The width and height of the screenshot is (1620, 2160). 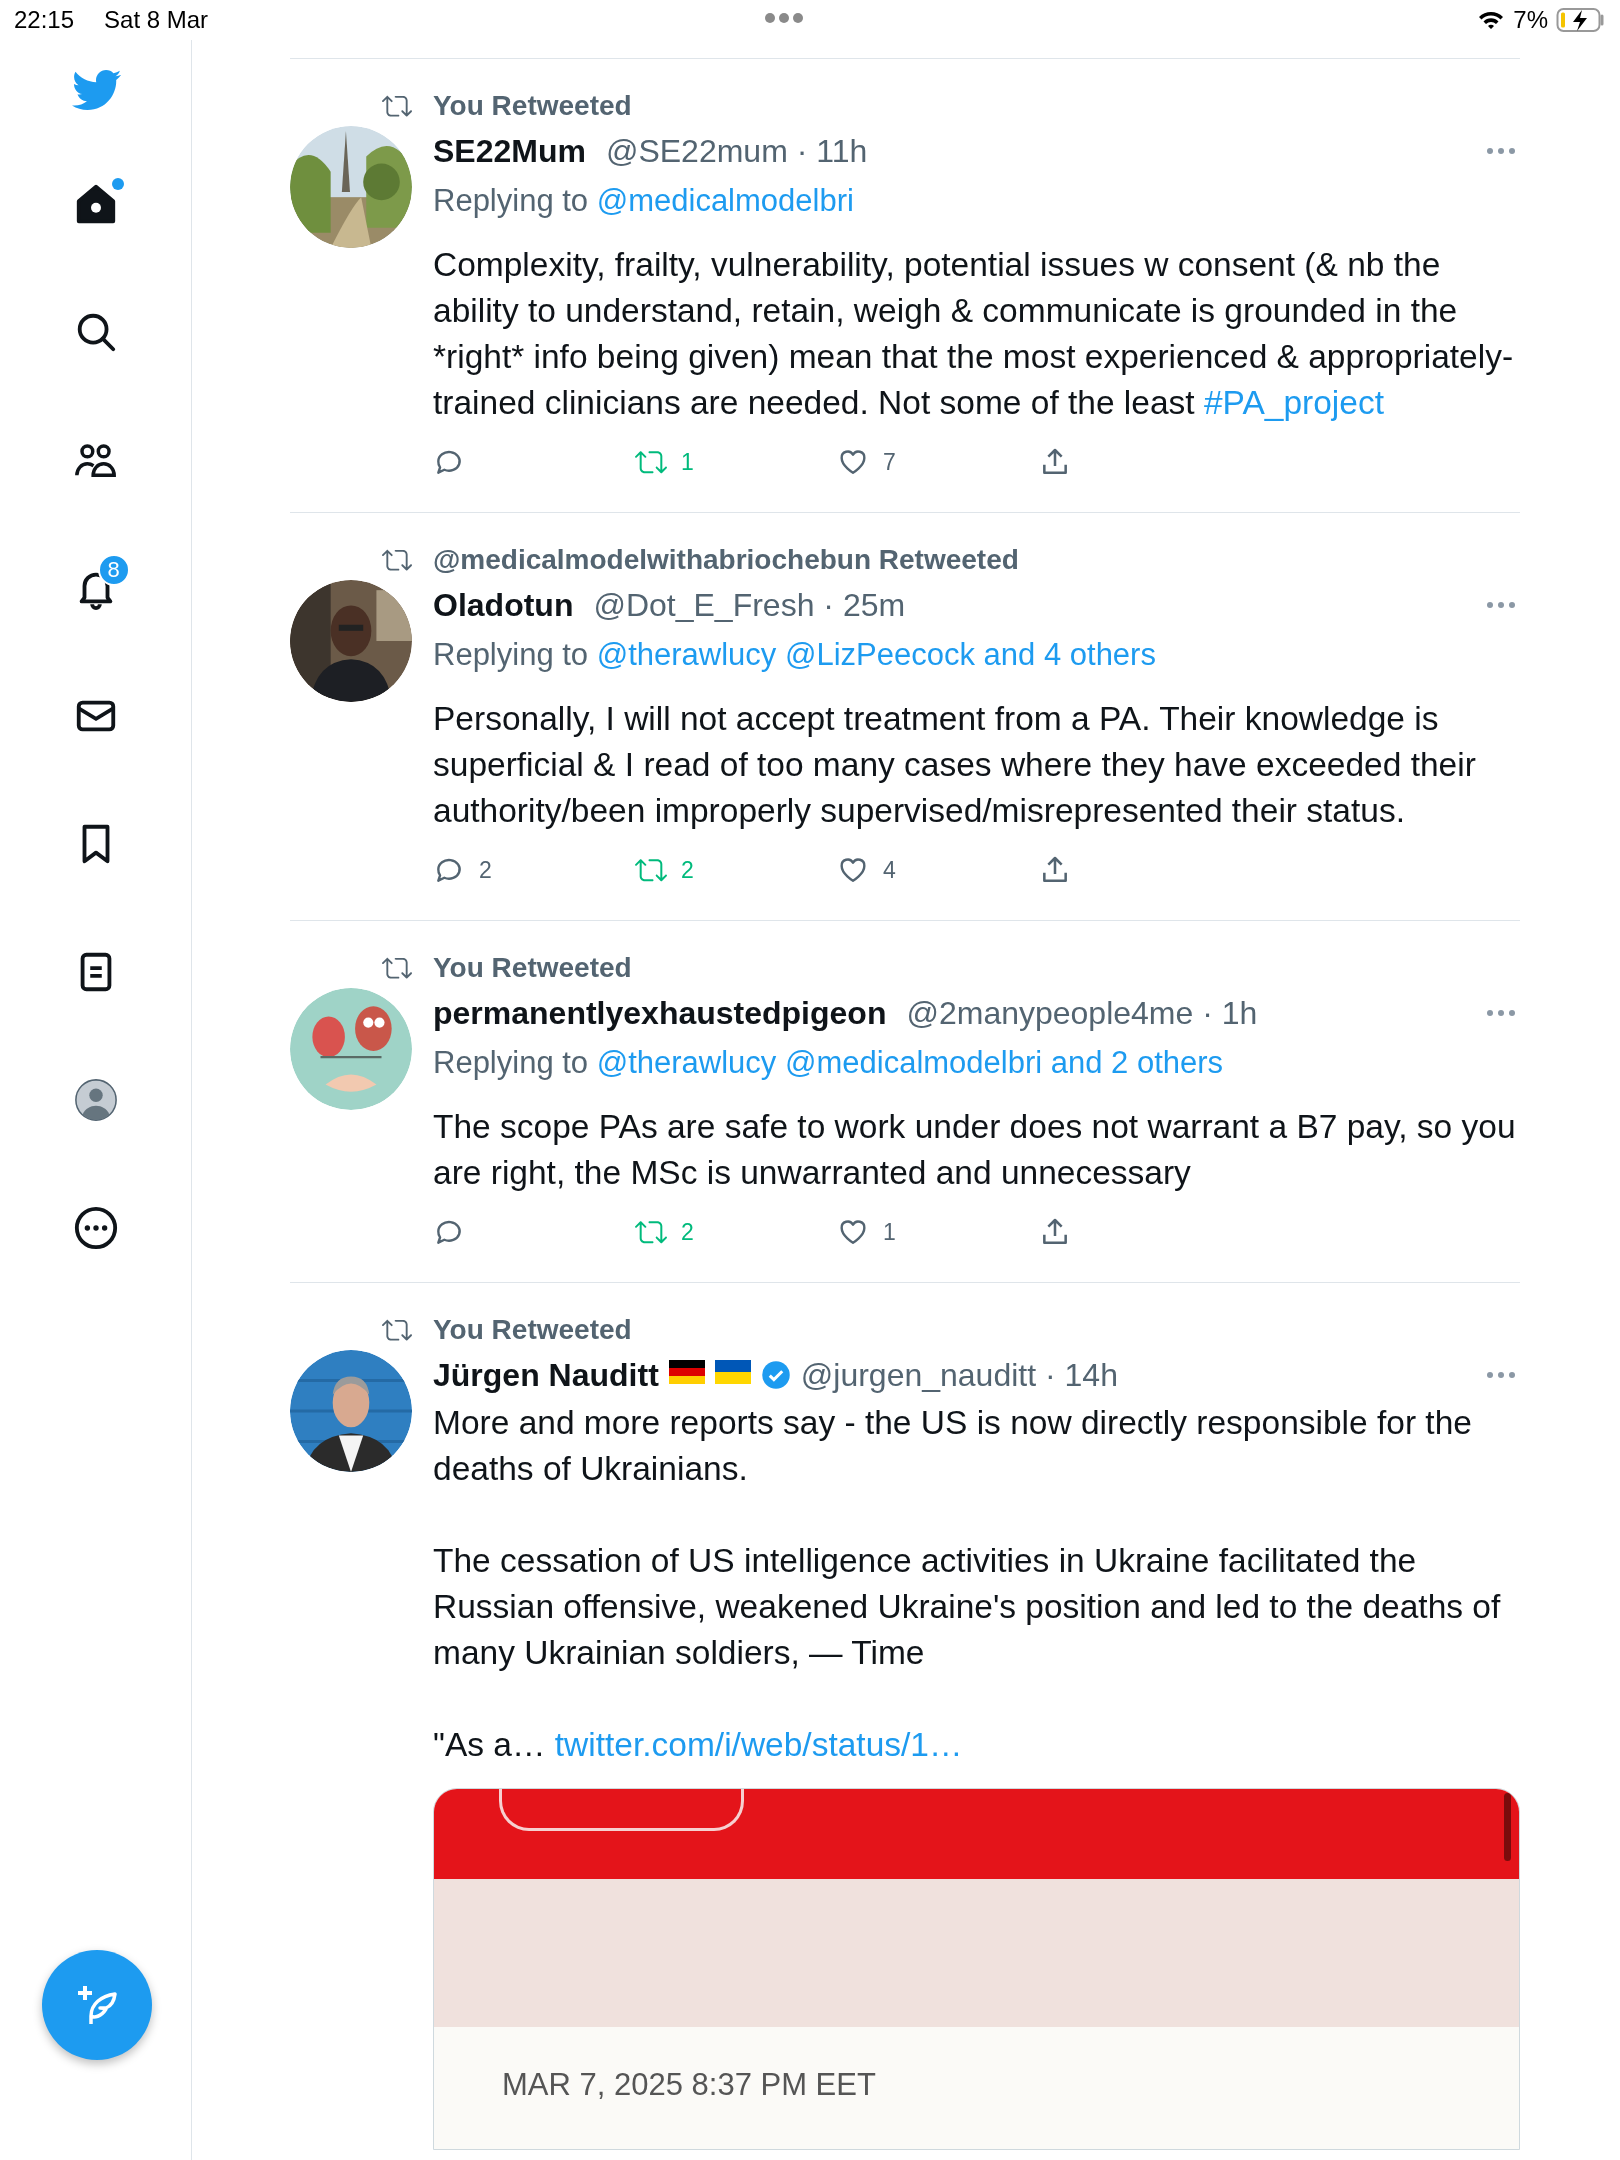 What do you see at coordinates (955, 765) in the screenshot?
I see `tweet-text: Personally, I will not accept treatment from a PA. Their knowledge is superficial & I read of too many cases where they have exceeded their authority/been improperly supervised/misrepresented their status.` at bounding box center [955, 765].